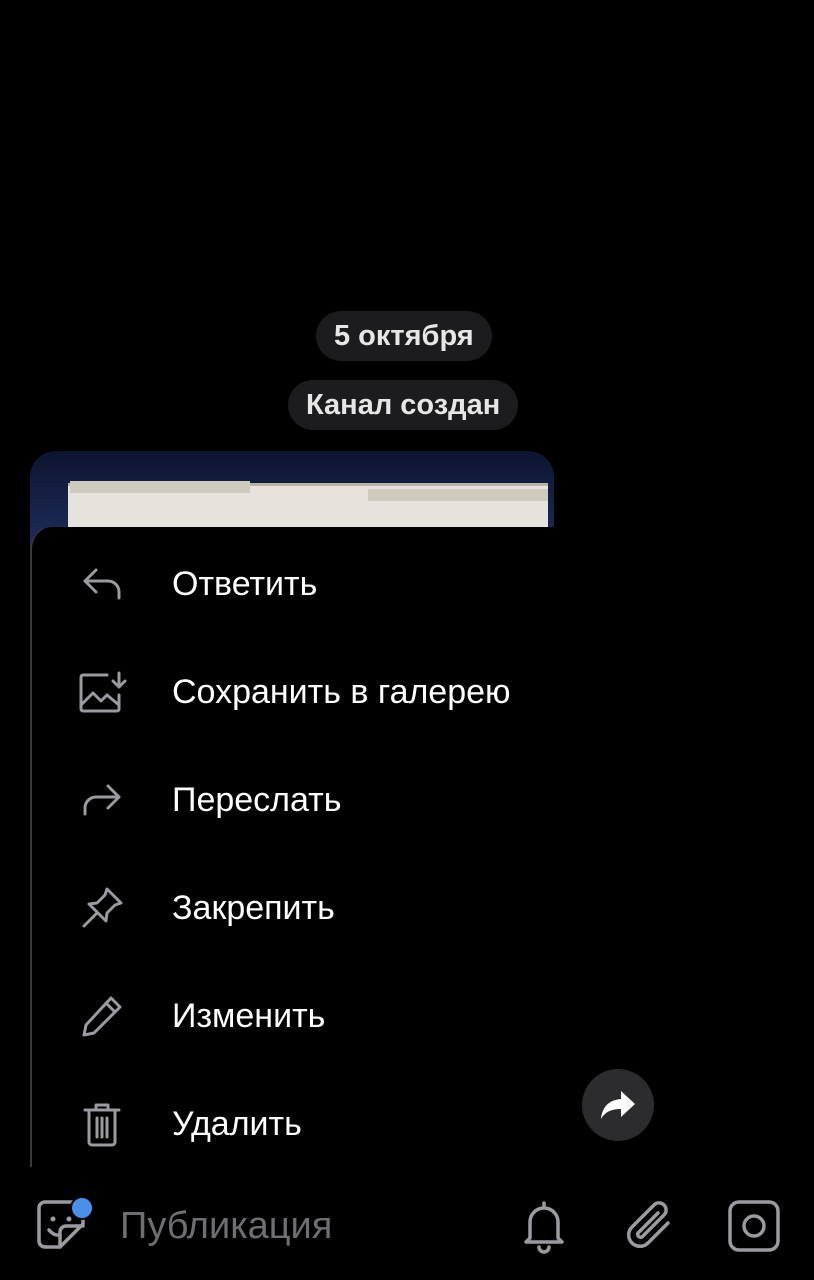 The width and height of the screenshot is (814, 1280). Describe the element at coordinates (249, 1015) in the screenshot. I see `menu-item-label: Изменить` at that location.